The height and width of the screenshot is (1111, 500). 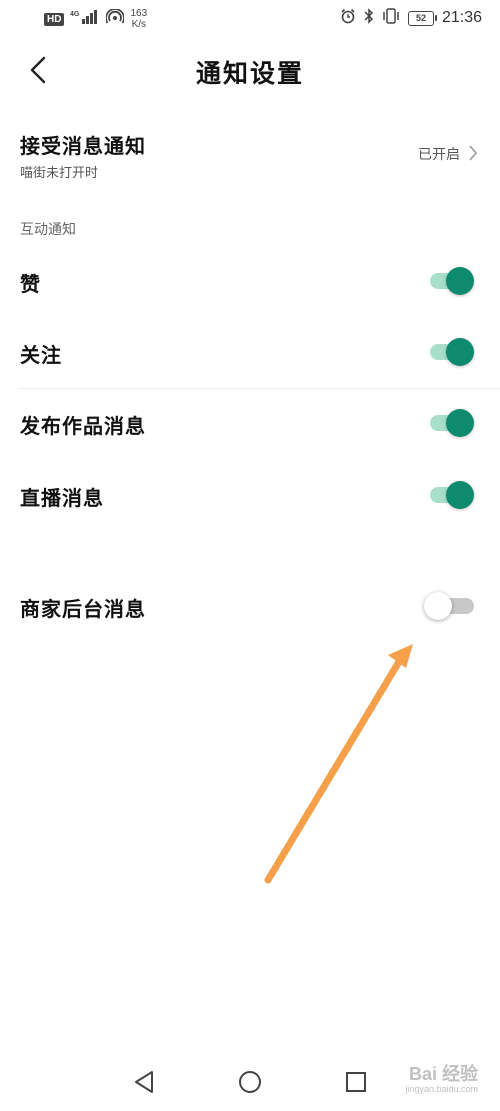 I want to click on receive-notifications-label: 接受消息通知, so click(x=83, y=146).